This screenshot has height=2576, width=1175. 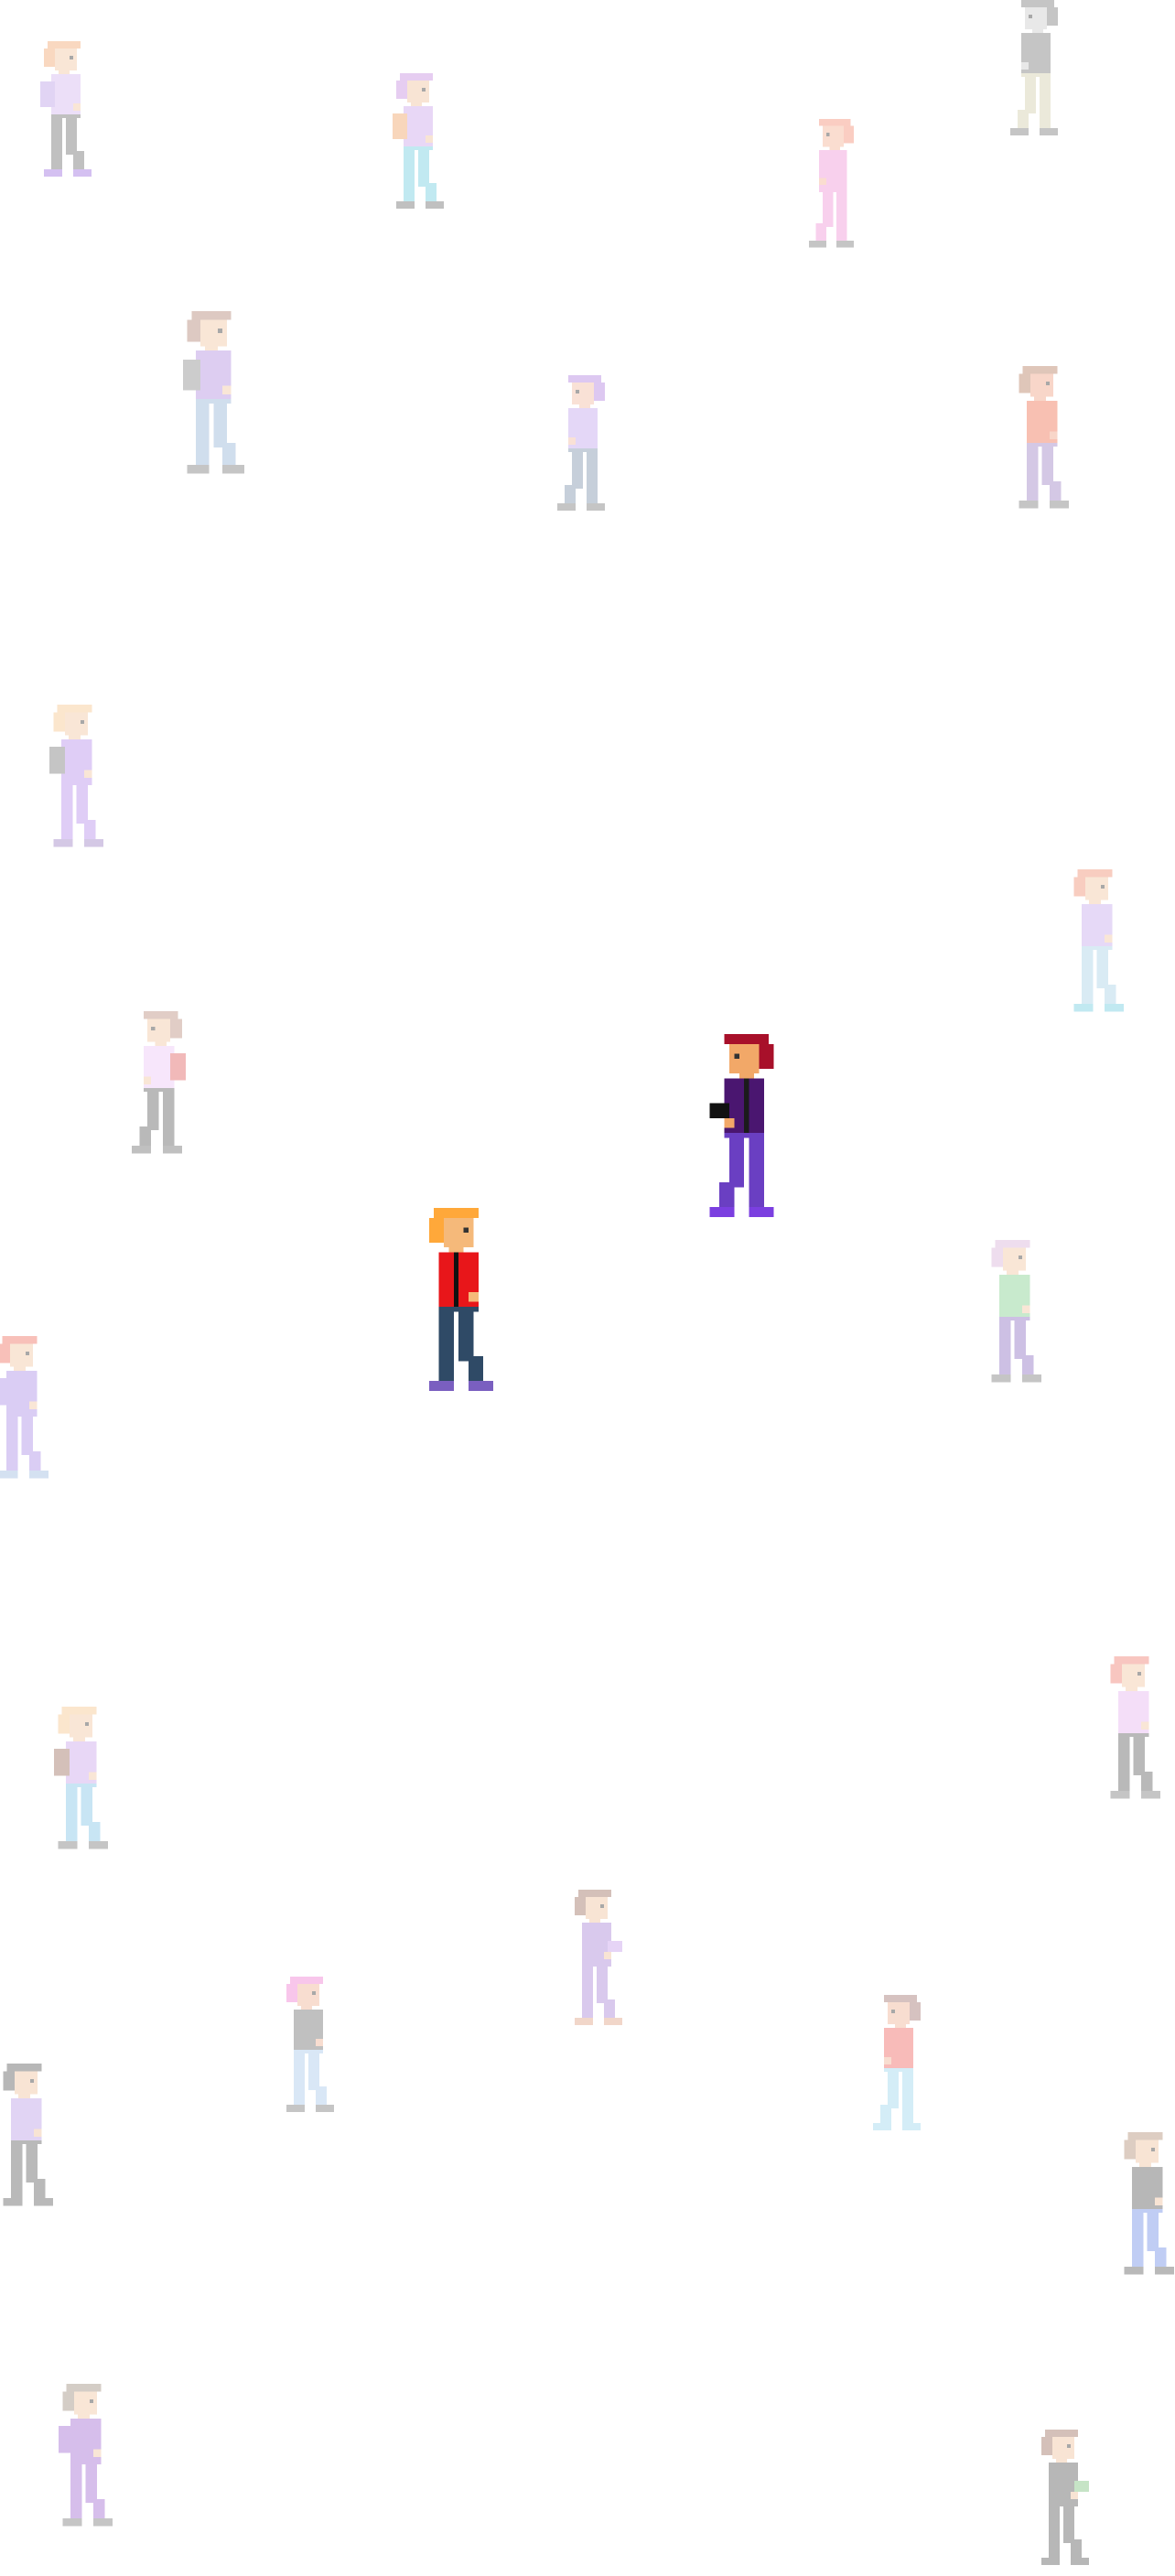 I want to click on character-npc-red-hair-purple, so click(x=744, y=1133).